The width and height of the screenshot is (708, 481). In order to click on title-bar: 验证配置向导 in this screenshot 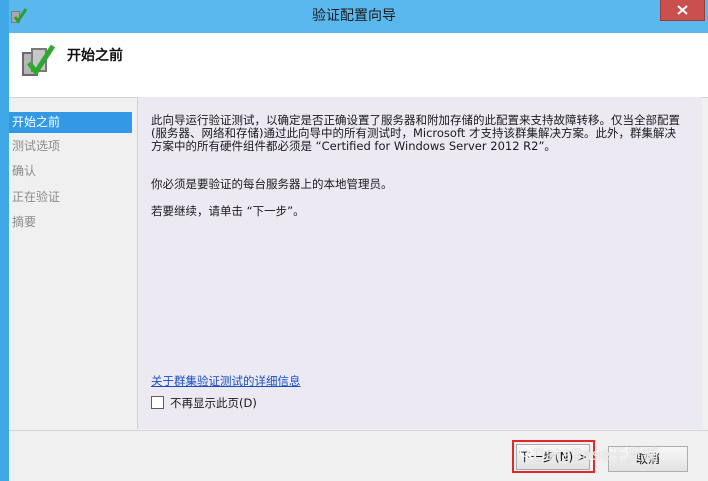, I will do `click(354, 16)`.